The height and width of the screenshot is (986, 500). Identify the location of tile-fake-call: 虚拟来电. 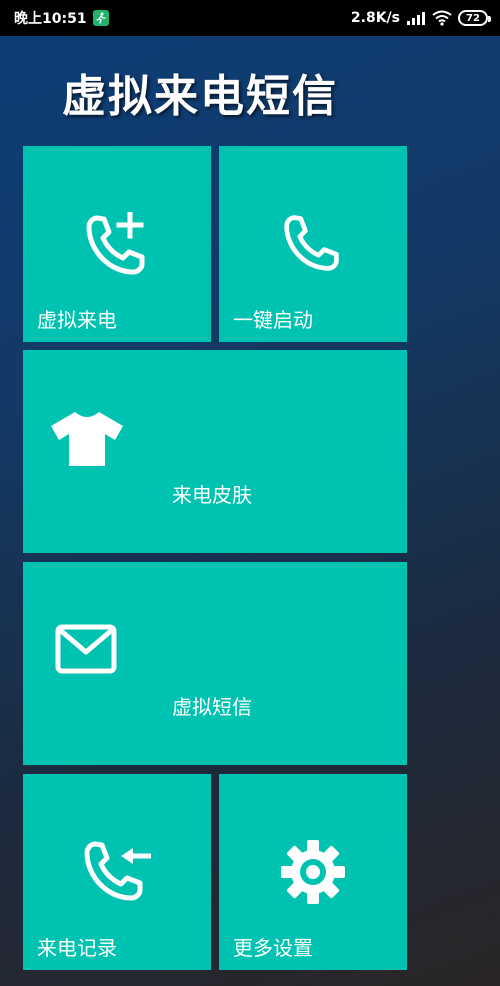
(117, 244).